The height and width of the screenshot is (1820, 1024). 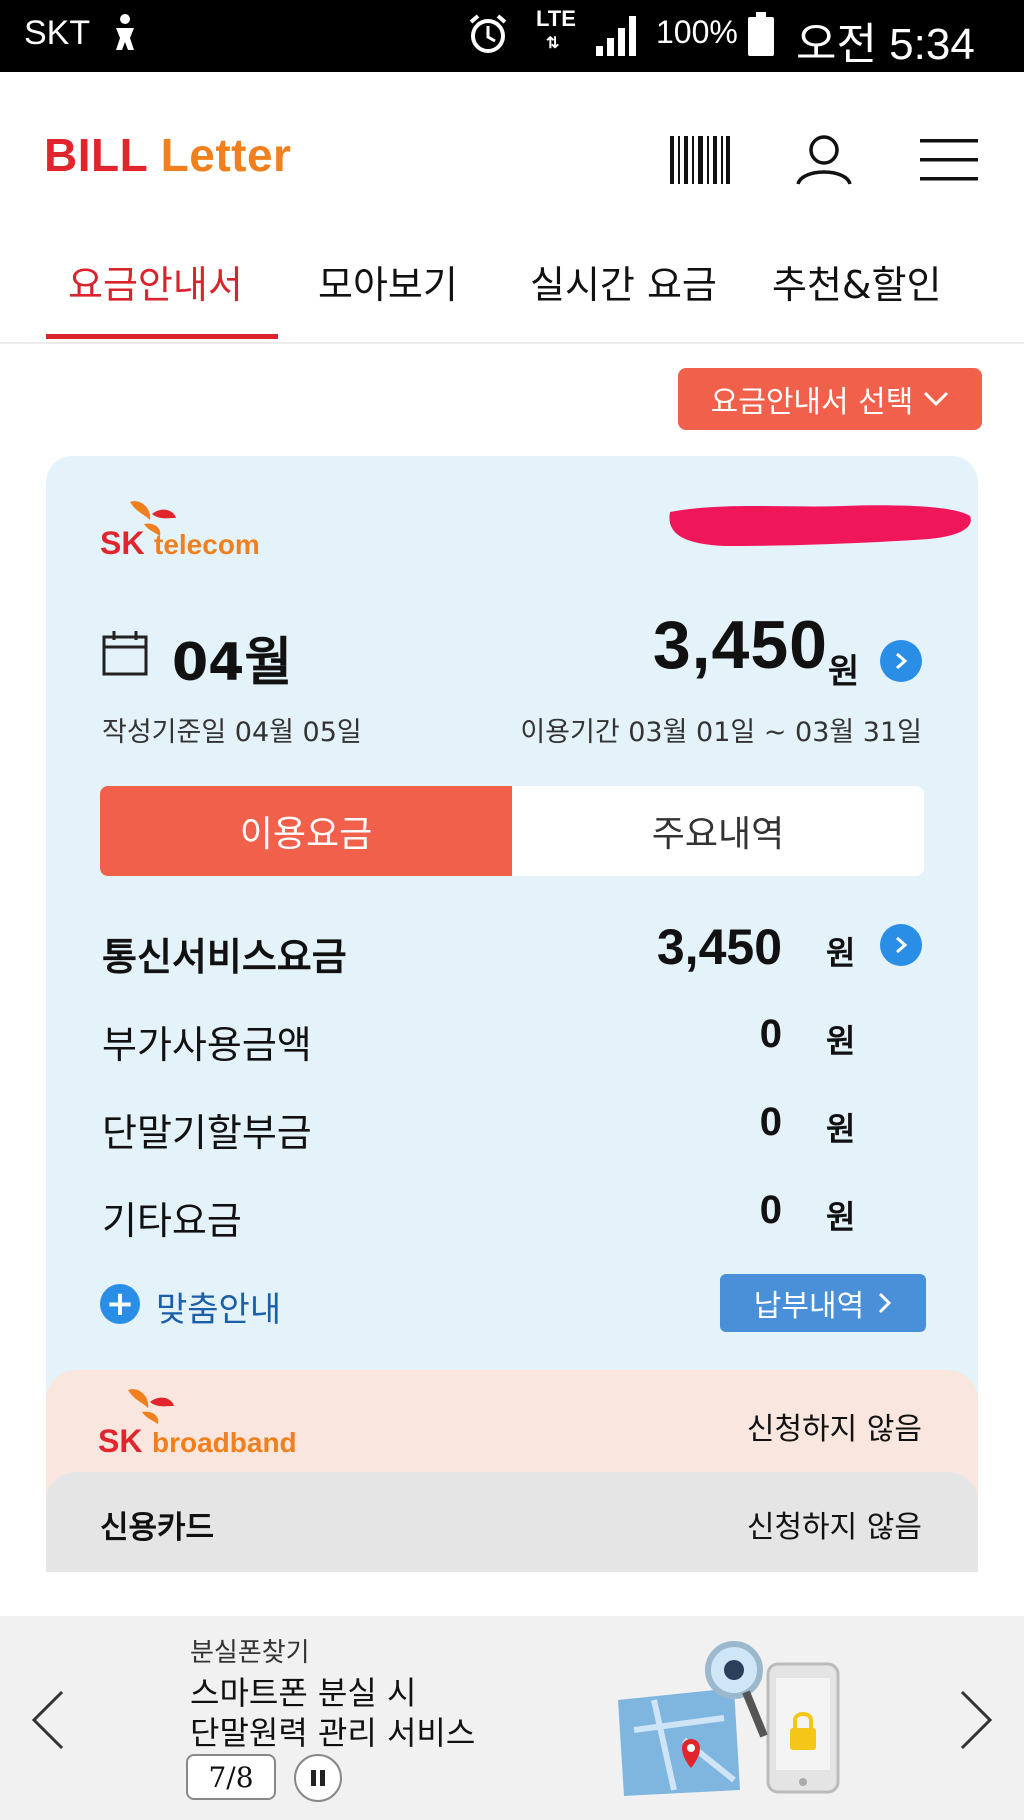 I want to click on additional-usage-amount: 0, so click(x=770, y=1034).